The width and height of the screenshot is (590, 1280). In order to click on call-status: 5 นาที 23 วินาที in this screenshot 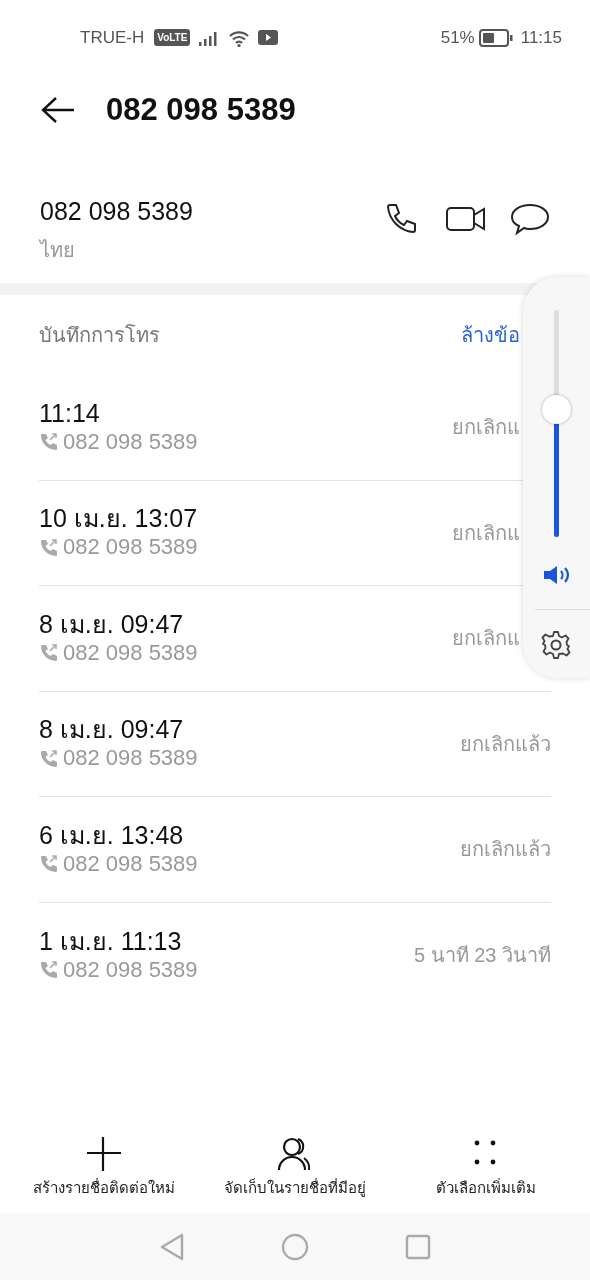, I will do `click(482, 956)`.